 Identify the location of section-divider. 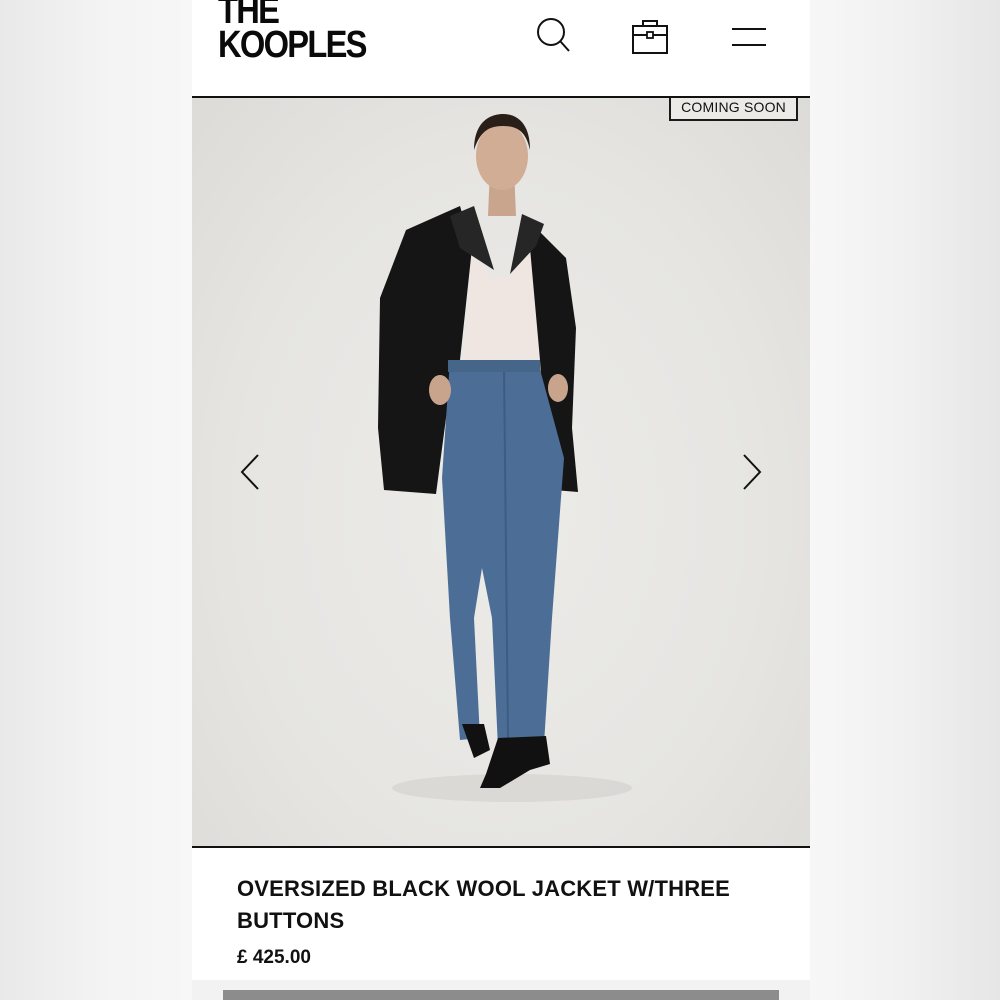
(501, 847).